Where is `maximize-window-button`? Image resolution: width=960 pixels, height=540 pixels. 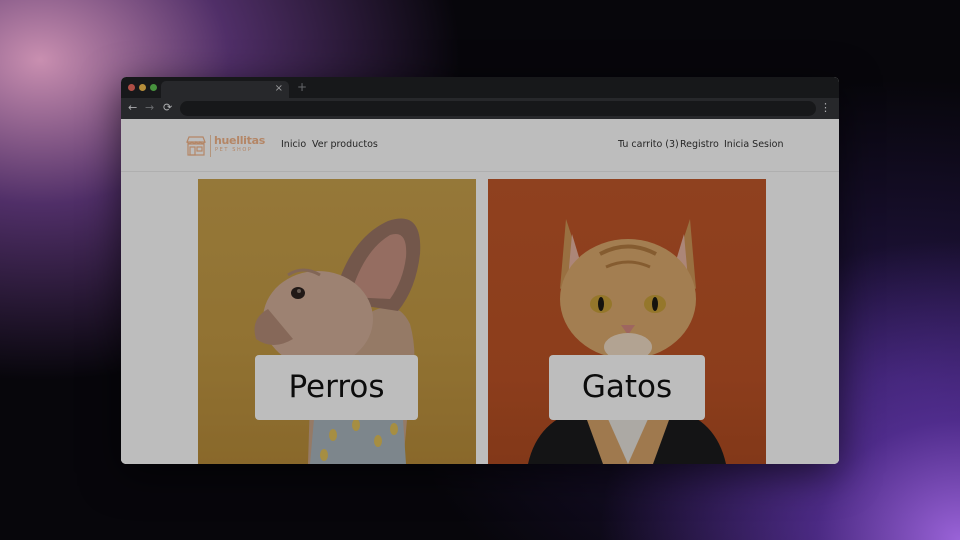 maximize-window-button is located at coordinates (153, 87).